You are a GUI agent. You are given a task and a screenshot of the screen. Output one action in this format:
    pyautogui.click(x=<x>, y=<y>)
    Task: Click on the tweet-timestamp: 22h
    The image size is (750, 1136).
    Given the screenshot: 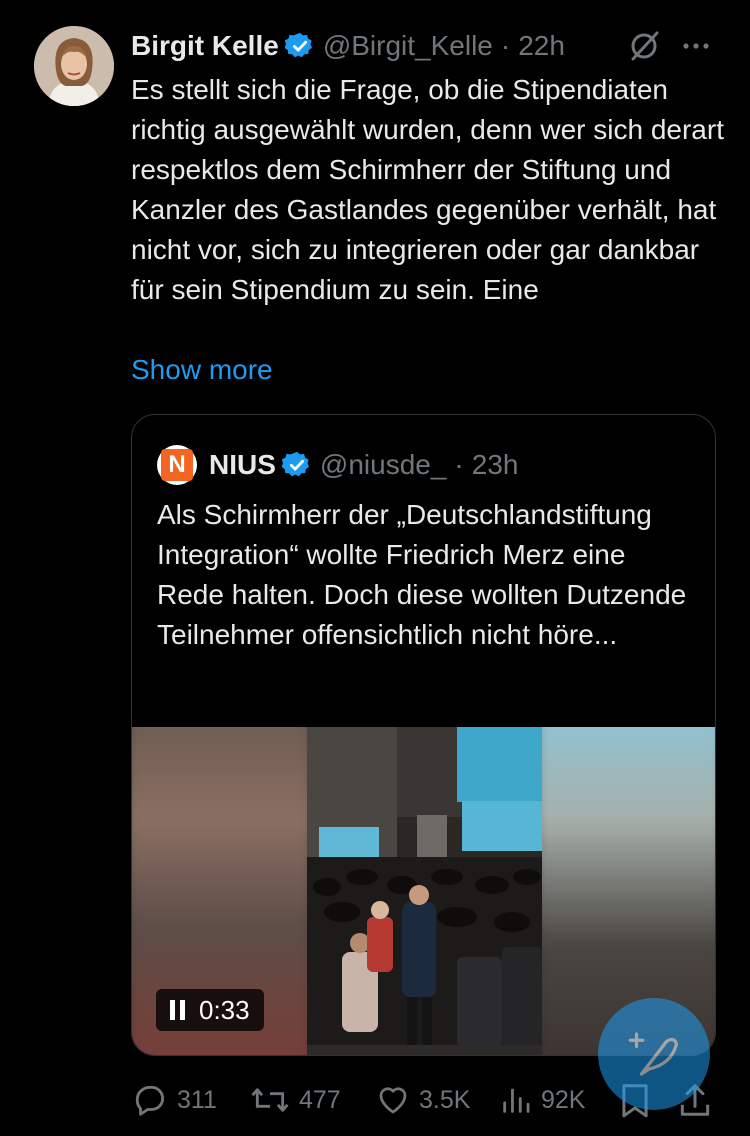 What is the action you would take?
    pyautogui.click(x=541, y=46)
    